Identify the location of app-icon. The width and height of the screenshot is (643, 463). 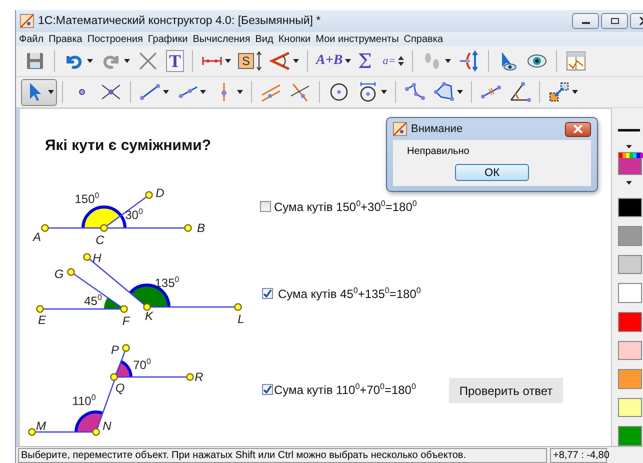
(400, 129).